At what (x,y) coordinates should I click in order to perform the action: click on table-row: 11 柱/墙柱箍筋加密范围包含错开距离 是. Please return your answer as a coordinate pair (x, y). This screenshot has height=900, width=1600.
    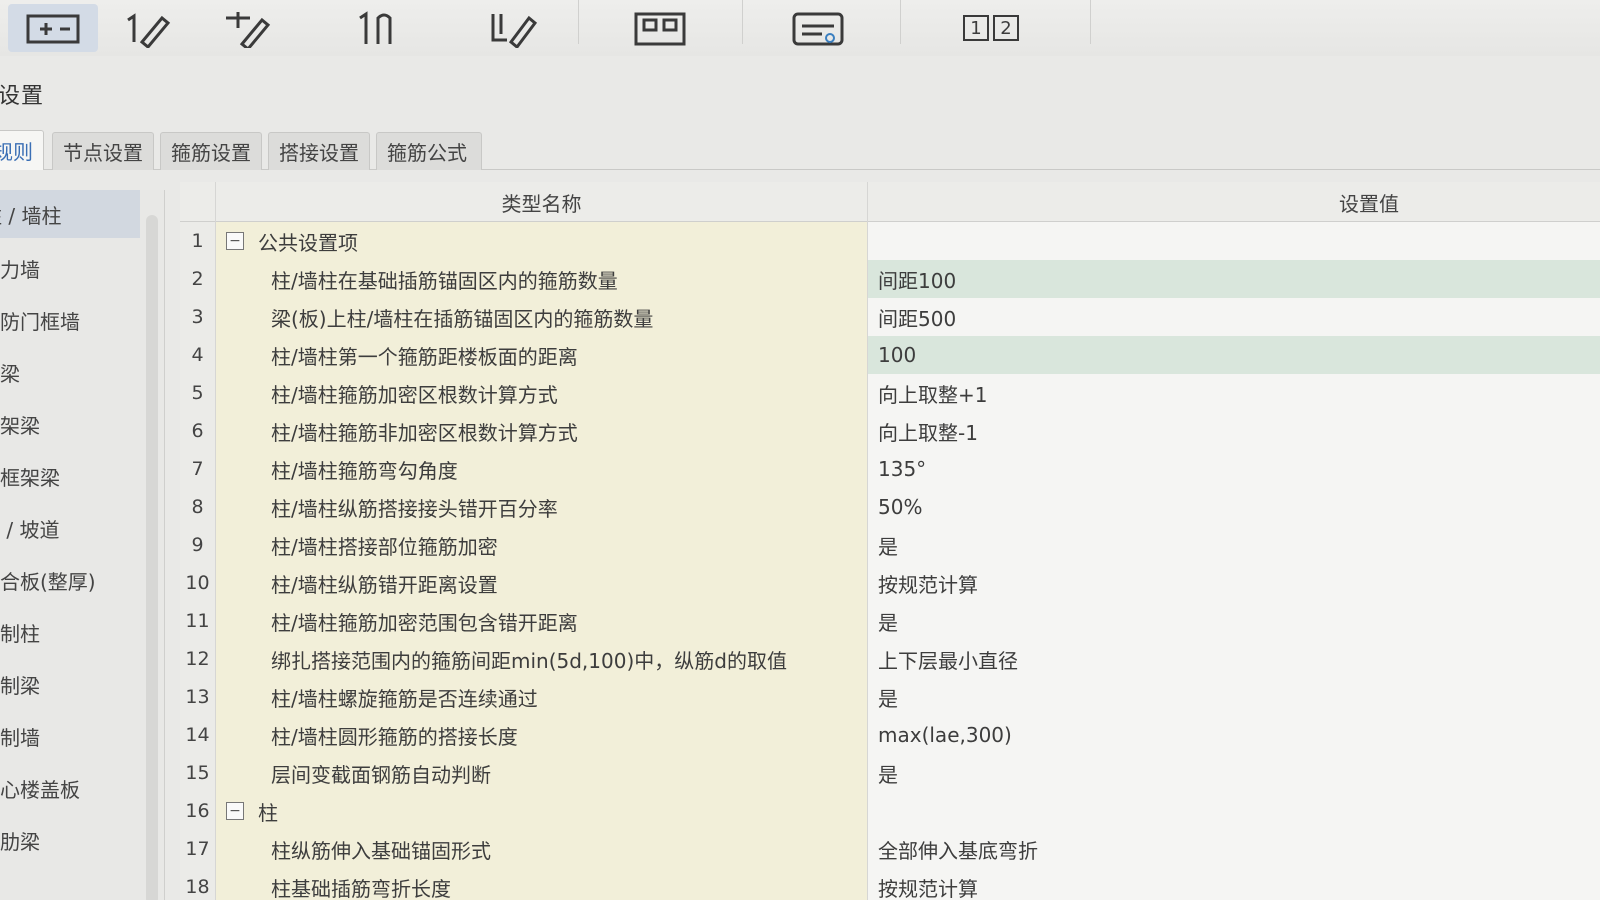
    Looking at the image, I should click on (890, 621).